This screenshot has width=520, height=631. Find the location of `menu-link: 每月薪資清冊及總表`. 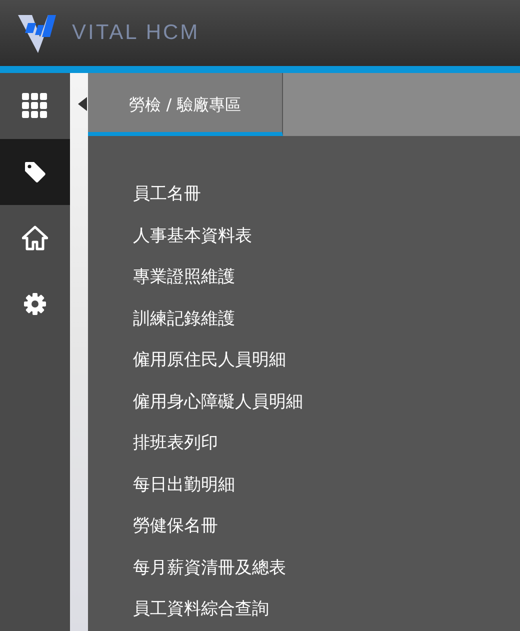

menu-link: 每月薪資清冊及總表 is located at coordinates (209, 568).